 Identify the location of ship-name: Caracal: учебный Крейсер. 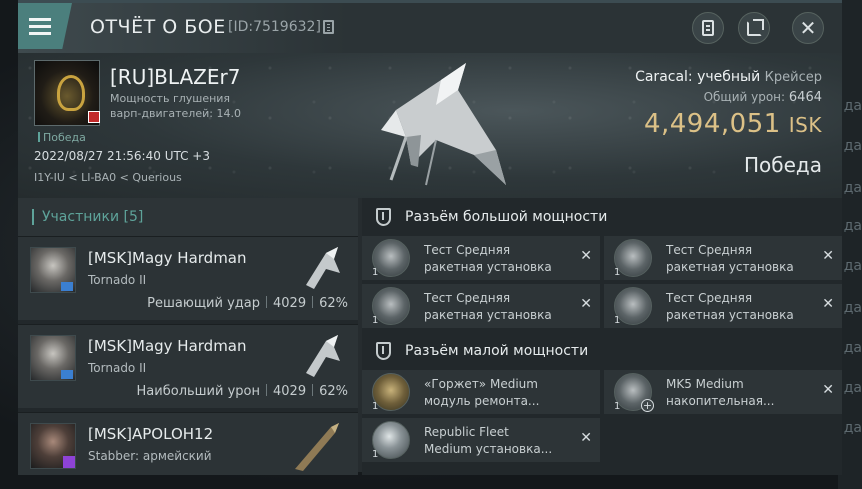
(728, 77).